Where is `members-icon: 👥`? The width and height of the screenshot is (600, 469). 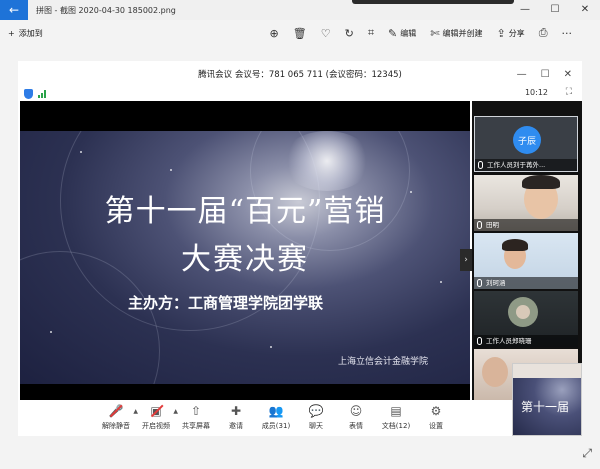
members-icon: 👥 is located at coordinates (276, 411).